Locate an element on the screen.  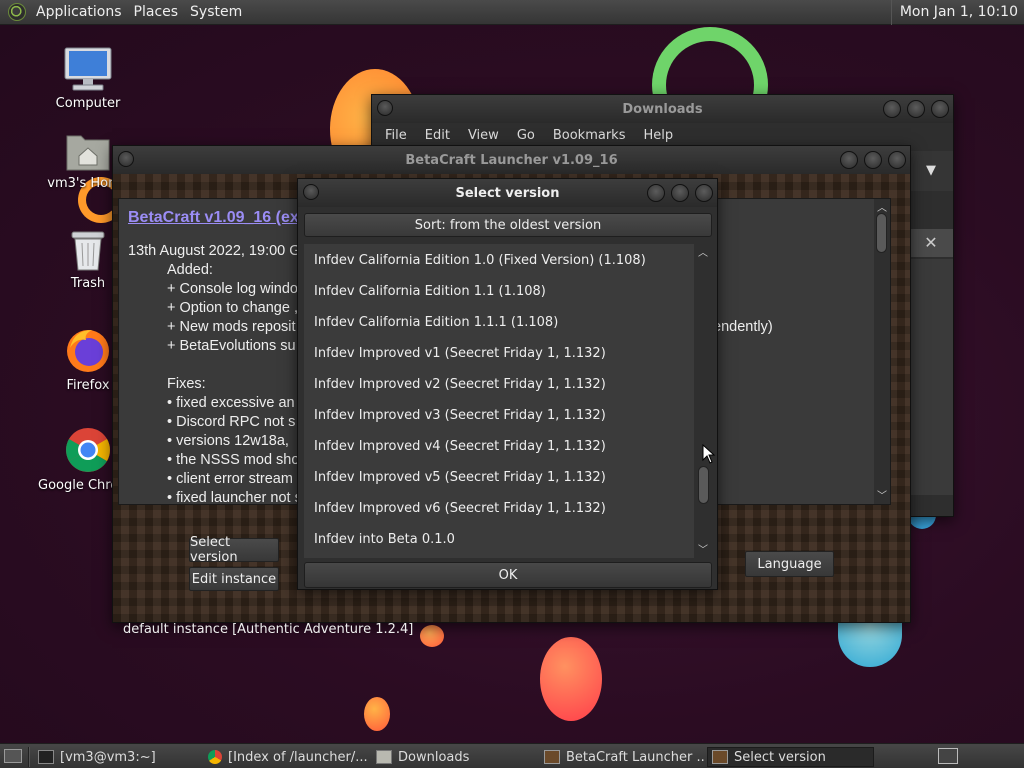
downloads-location-bar: ✕ is located at coordinates (931, 243).